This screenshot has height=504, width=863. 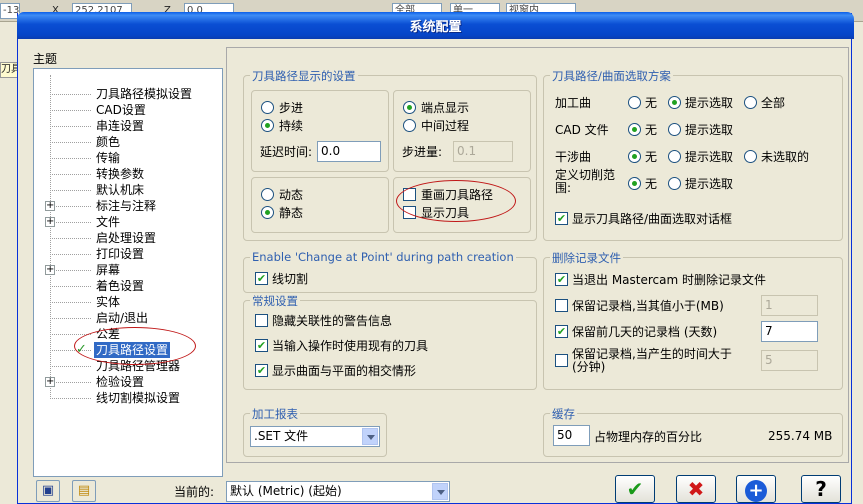 What do you see at coordinates (267, 125) in the screenshot?
I see `continuous-radio` at bounding box center [267, 125].